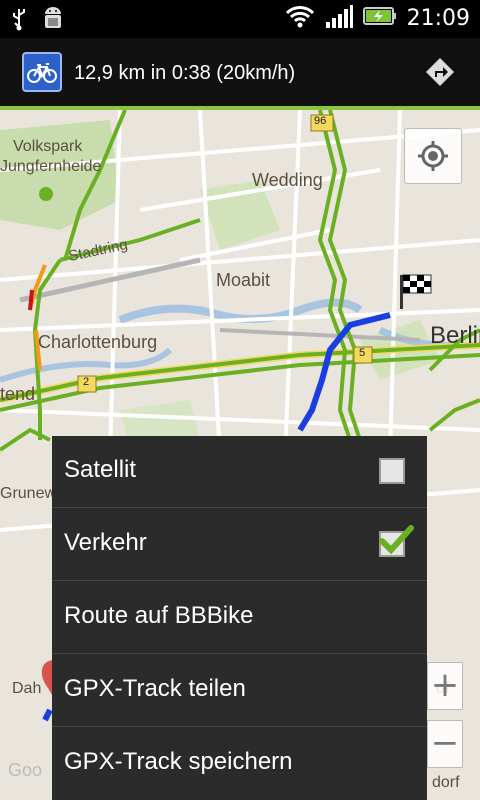 Image resolution: width=480 pixels, height=800 pixels. I want to click on status-bar: 21:09, so click(240, 19).